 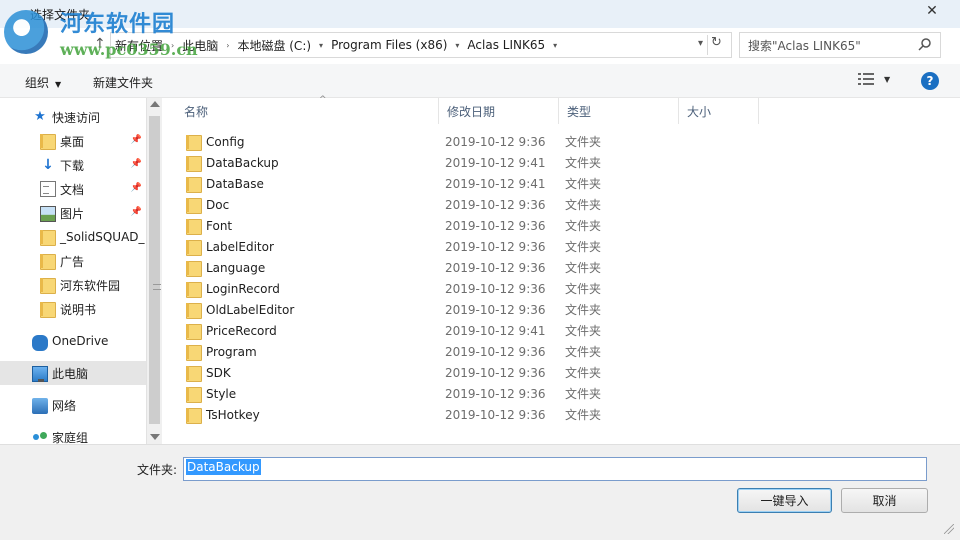 I want to click on file-name: Font, so click(x=209, y=226).